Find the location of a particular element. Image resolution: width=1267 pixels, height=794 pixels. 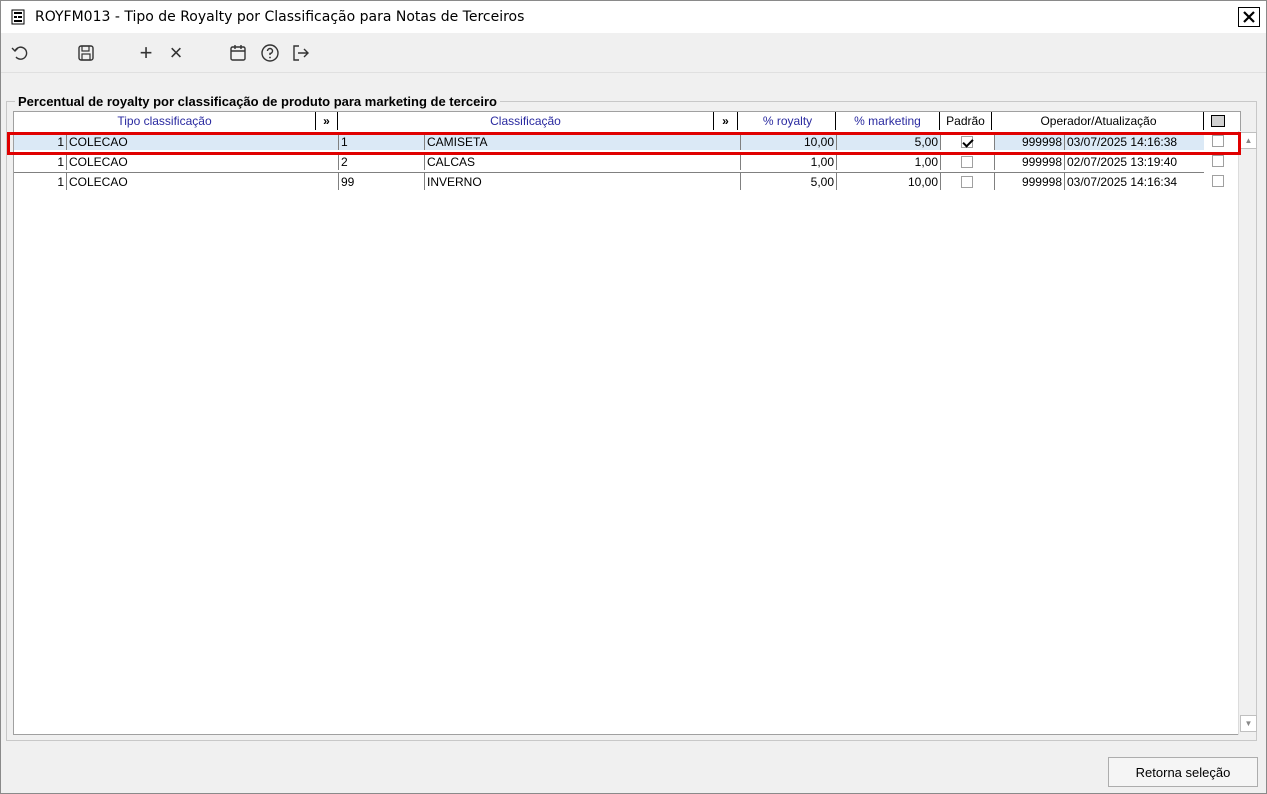

header-classificacao-lookup: » is located at coordinates (726, 121).